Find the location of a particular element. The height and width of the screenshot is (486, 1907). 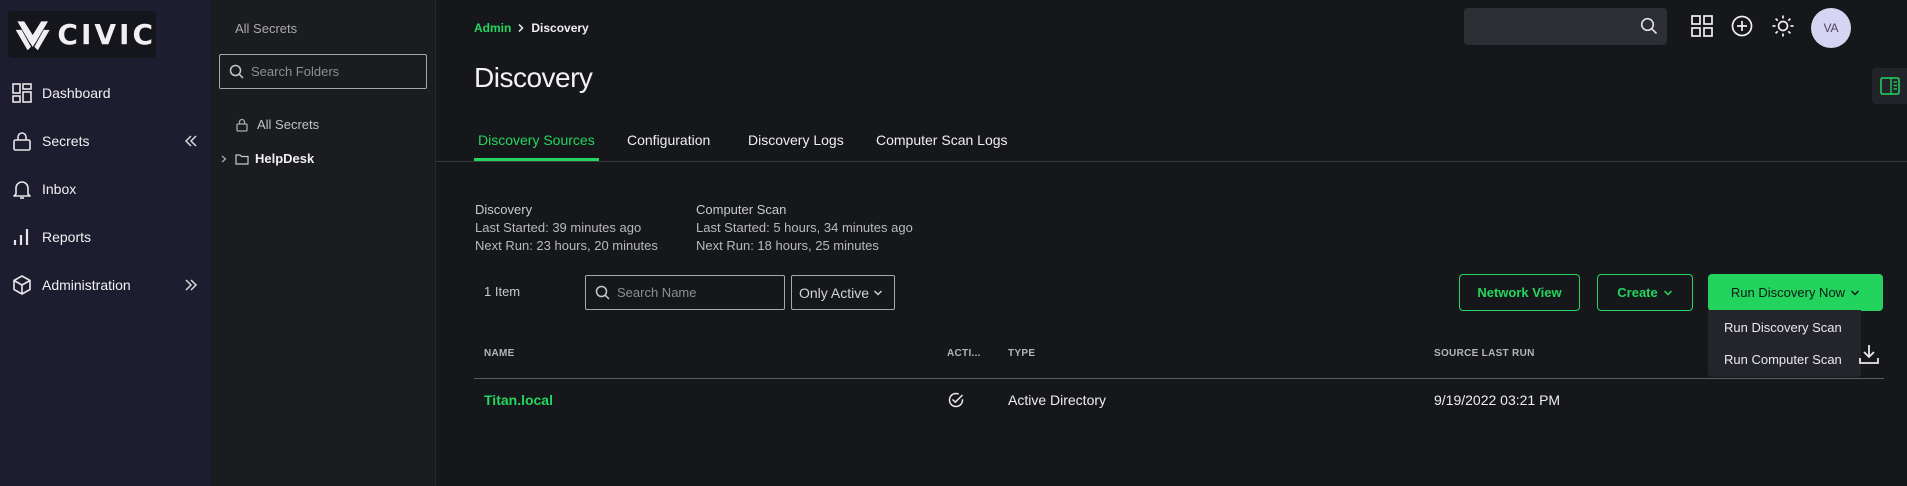

name-search-input is located at coordinates (697, 292).